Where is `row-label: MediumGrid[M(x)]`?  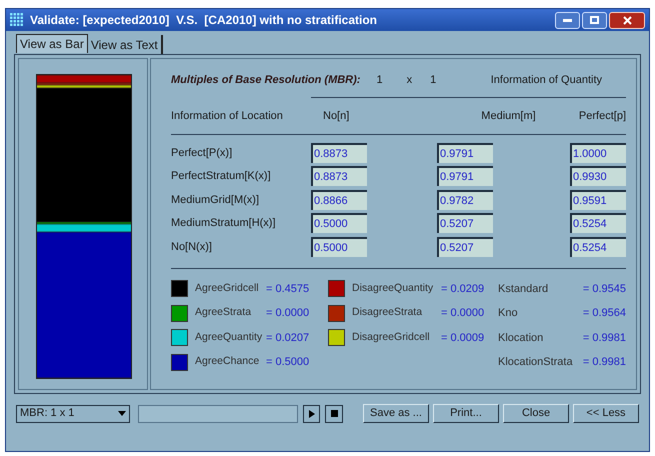
row-label: MediumGrid[M(x)] is located at coordinates (215, 200).